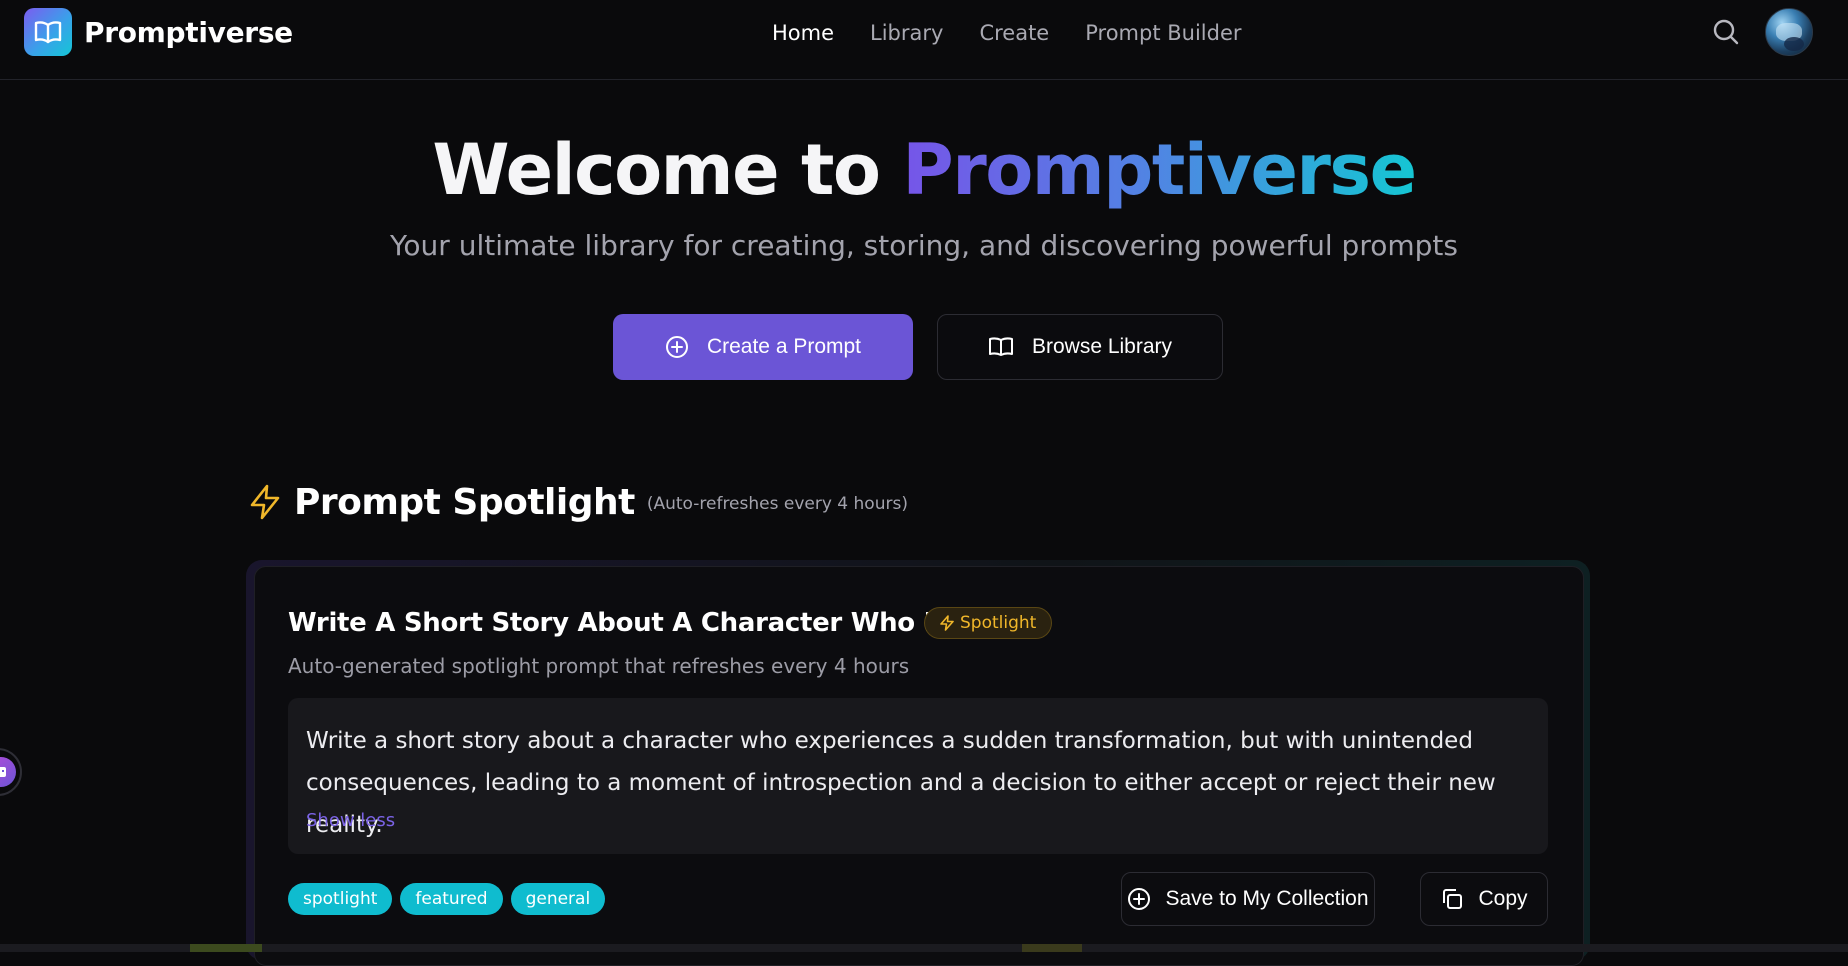  I want to click on nav-create: Create, so click(1014, 33).